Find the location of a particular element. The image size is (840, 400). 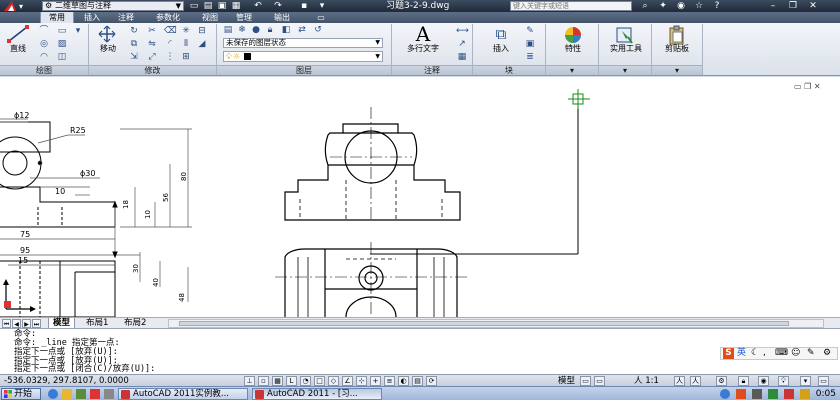

object-snap-tracking-icon: ∠ is located at coordinates (347, 381).